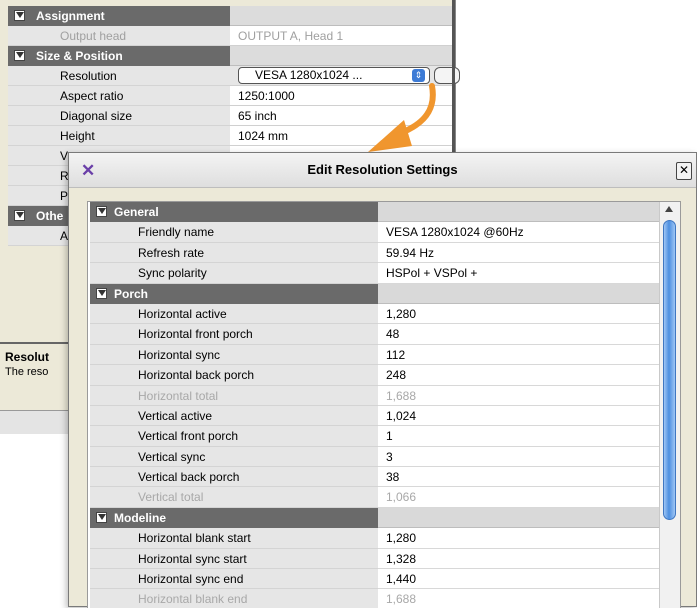  Describe the element at coordinates (119, 76) in the screenshot. I see `property-label: Resolution` at that location.